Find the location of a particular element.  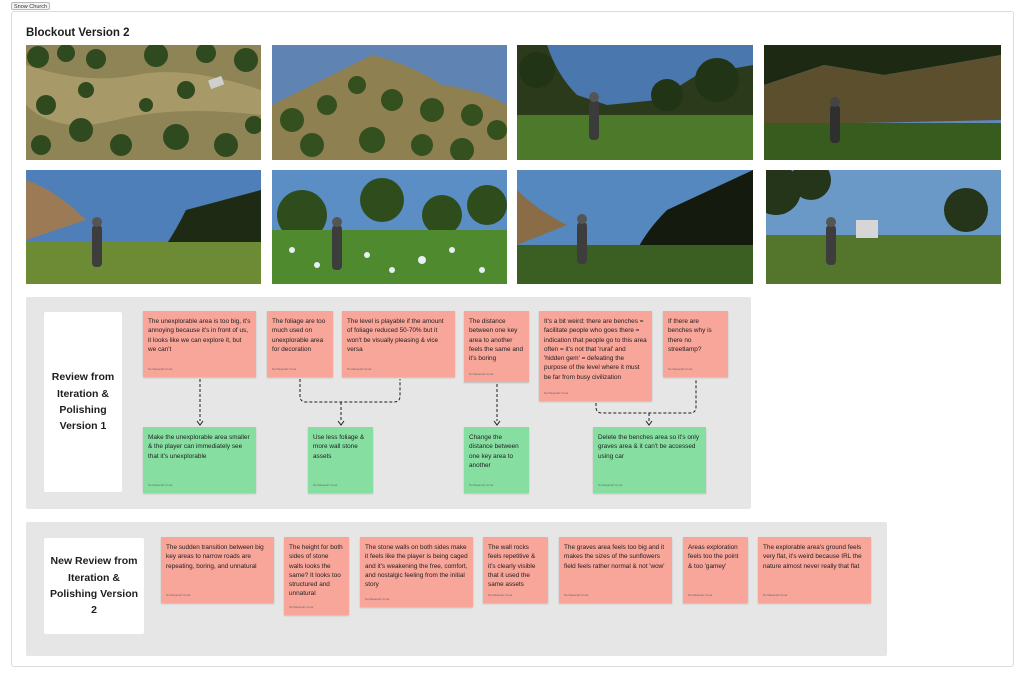

screenshot-character-forest-clearing is located at coordinates (635, 102).